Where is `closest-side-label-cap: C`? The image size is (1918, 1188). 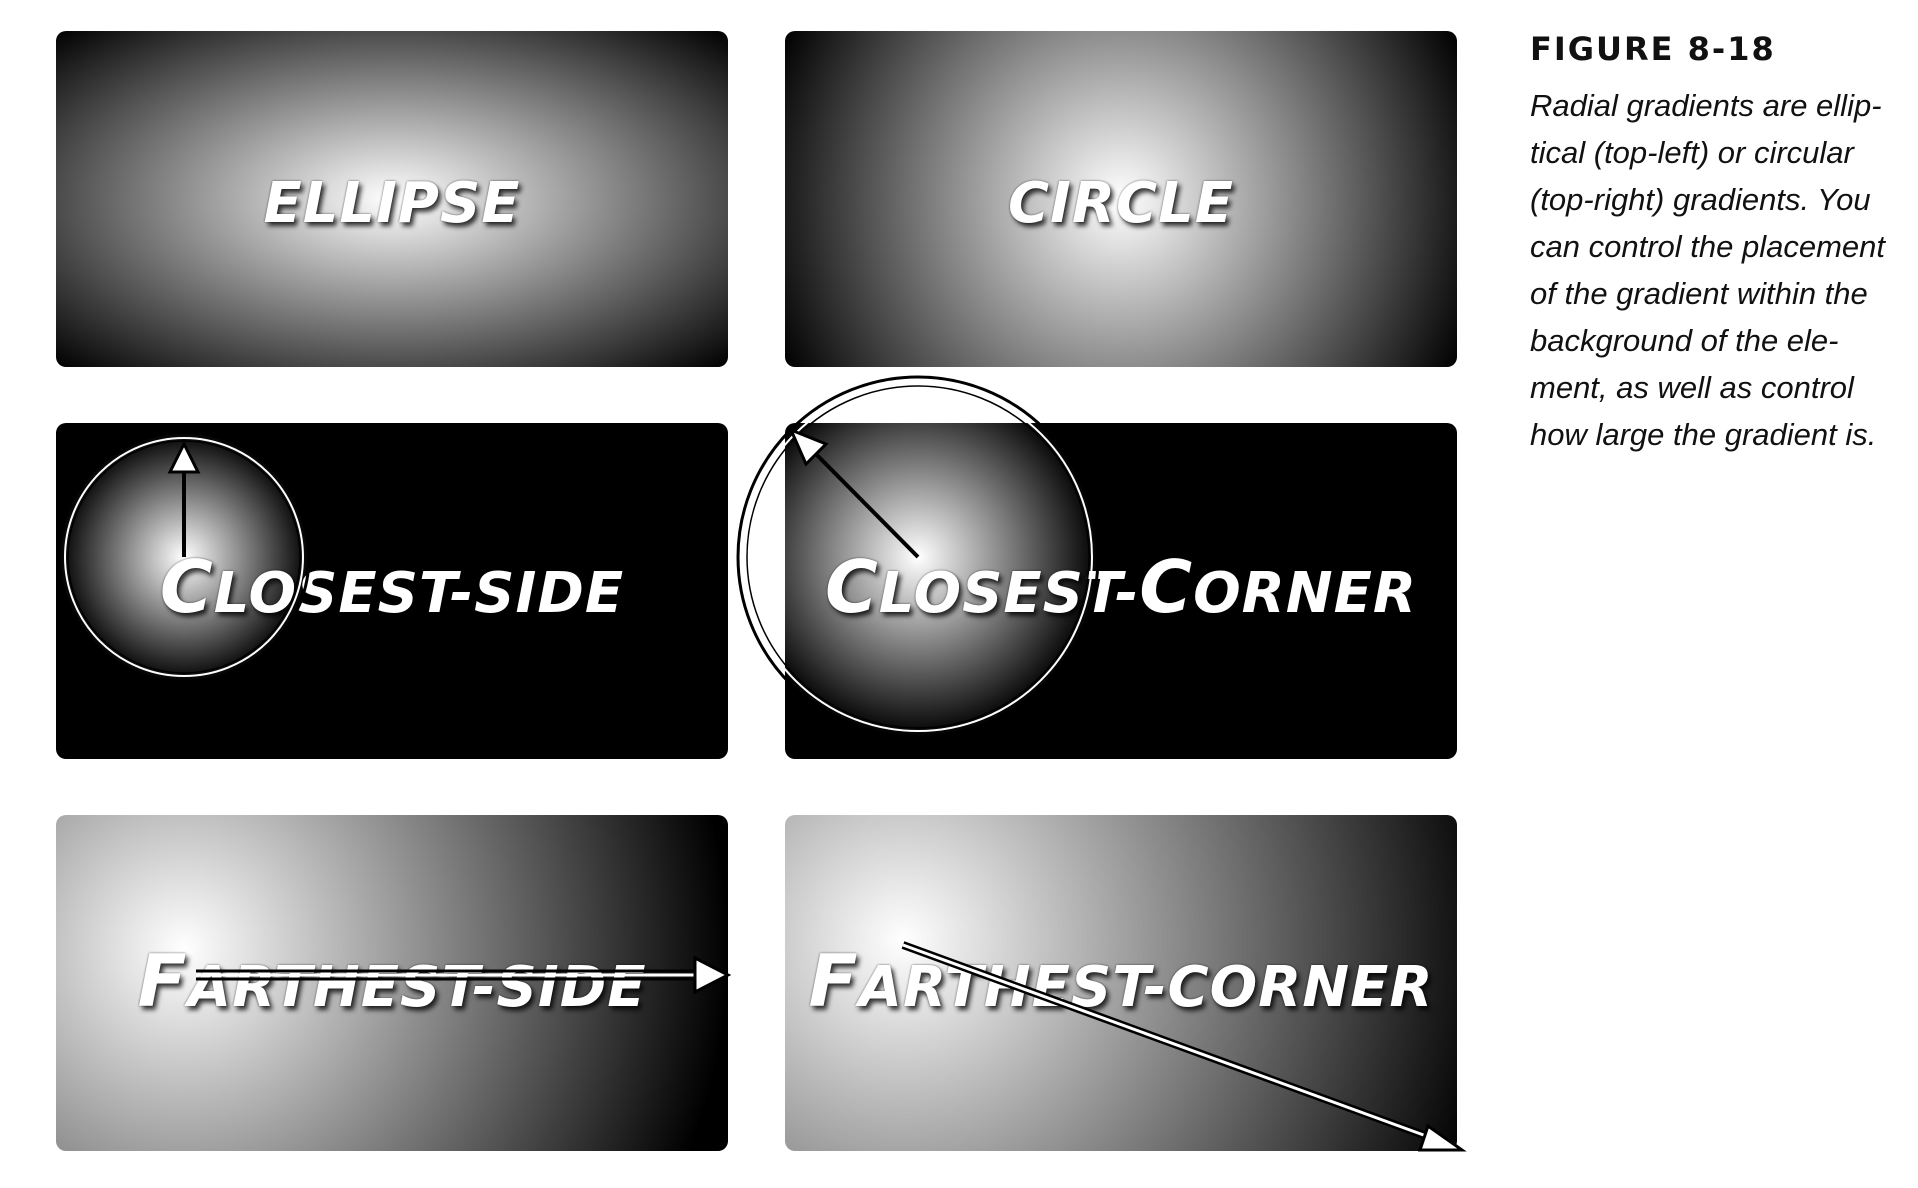 closest-side-label-cap: C is located at coordinates (186, 587).